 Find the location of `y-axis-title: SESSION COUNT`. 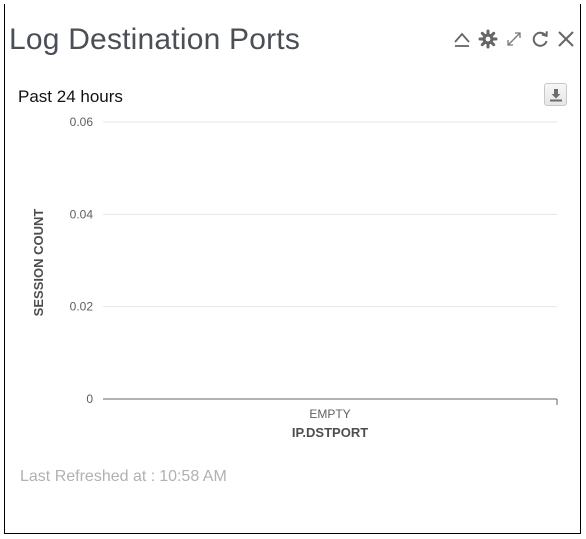

y-axis-title: SESSION COUNT is located at coordinates (38, 263).